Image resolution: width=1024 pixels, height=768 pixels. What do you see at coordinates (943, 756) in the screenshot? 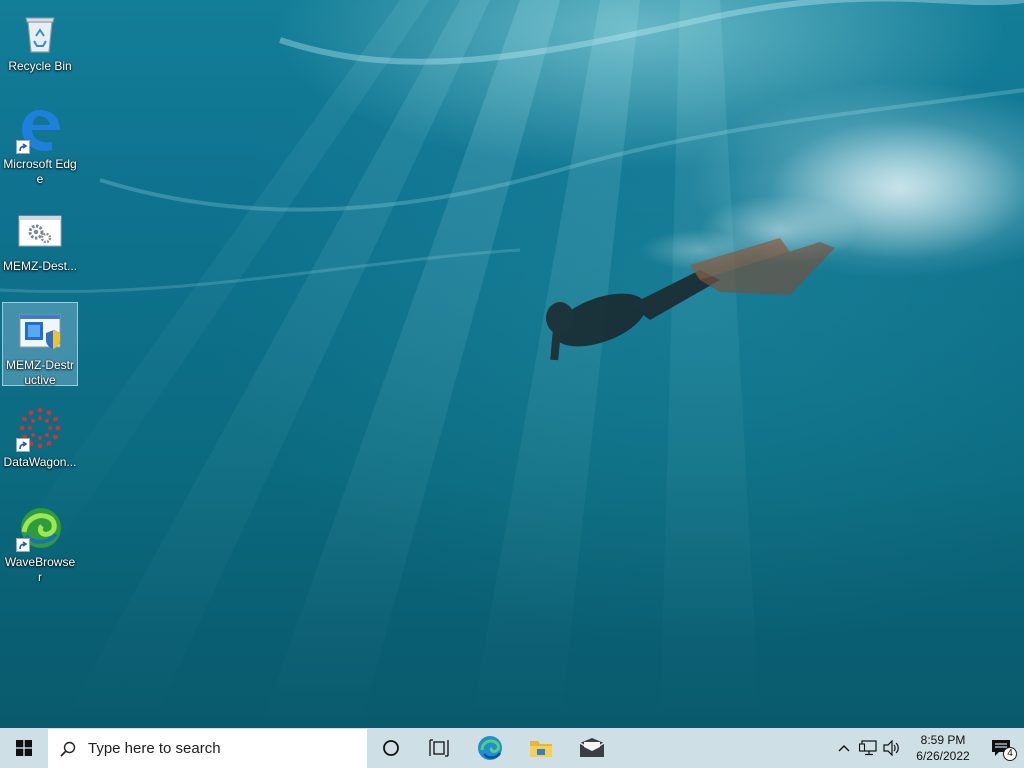
I see `clock-date: 6/26/2022` at bounding box center [943, 756].